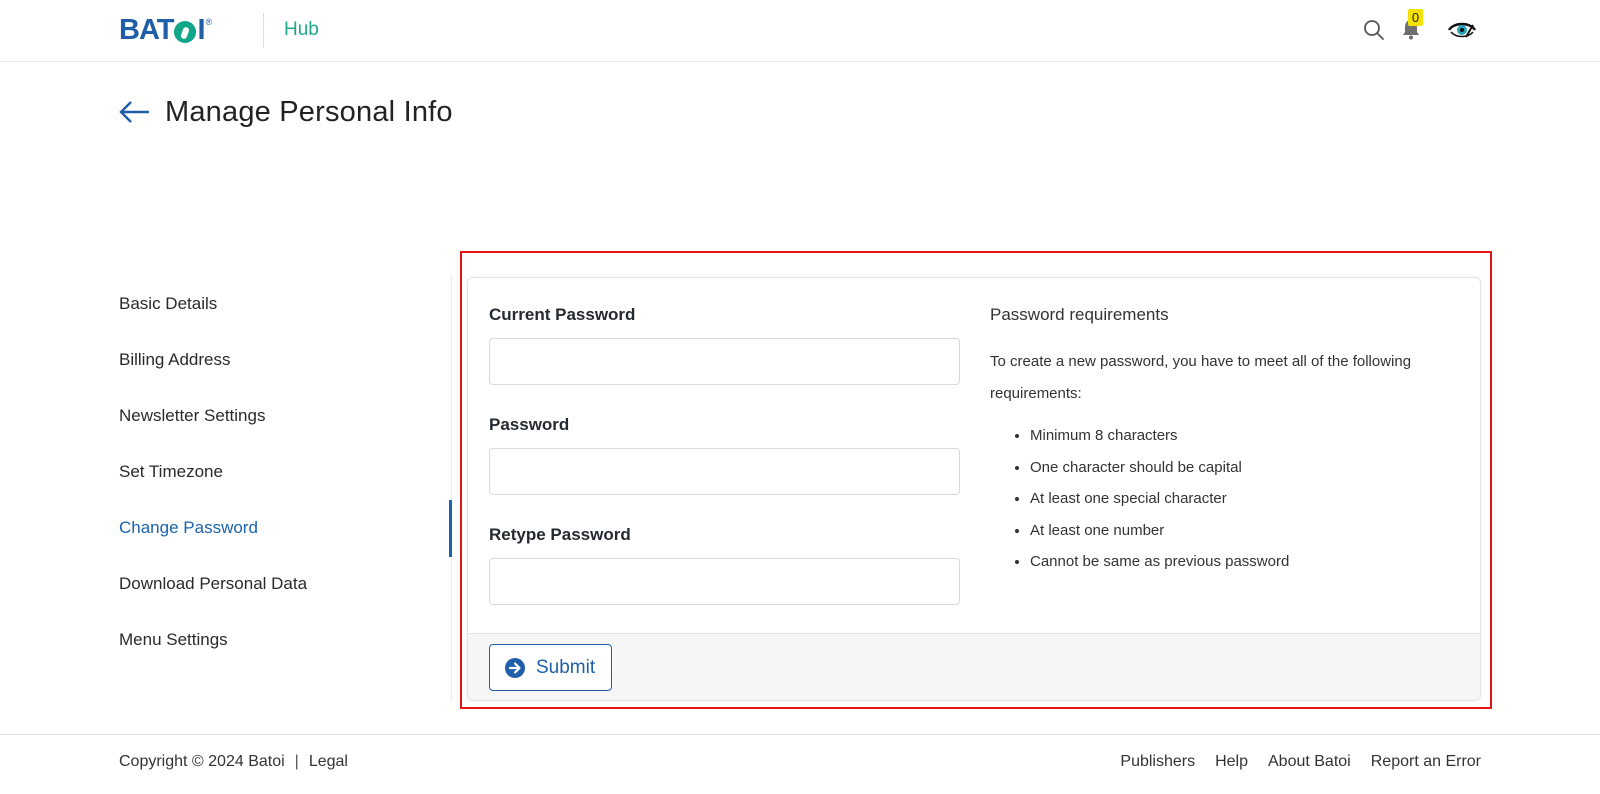 This screenshot has height=794, width=1600. Describe the element at coordinates (309, 111) in the screenshot. I see `page-title: Manage Personal Info` at that location.